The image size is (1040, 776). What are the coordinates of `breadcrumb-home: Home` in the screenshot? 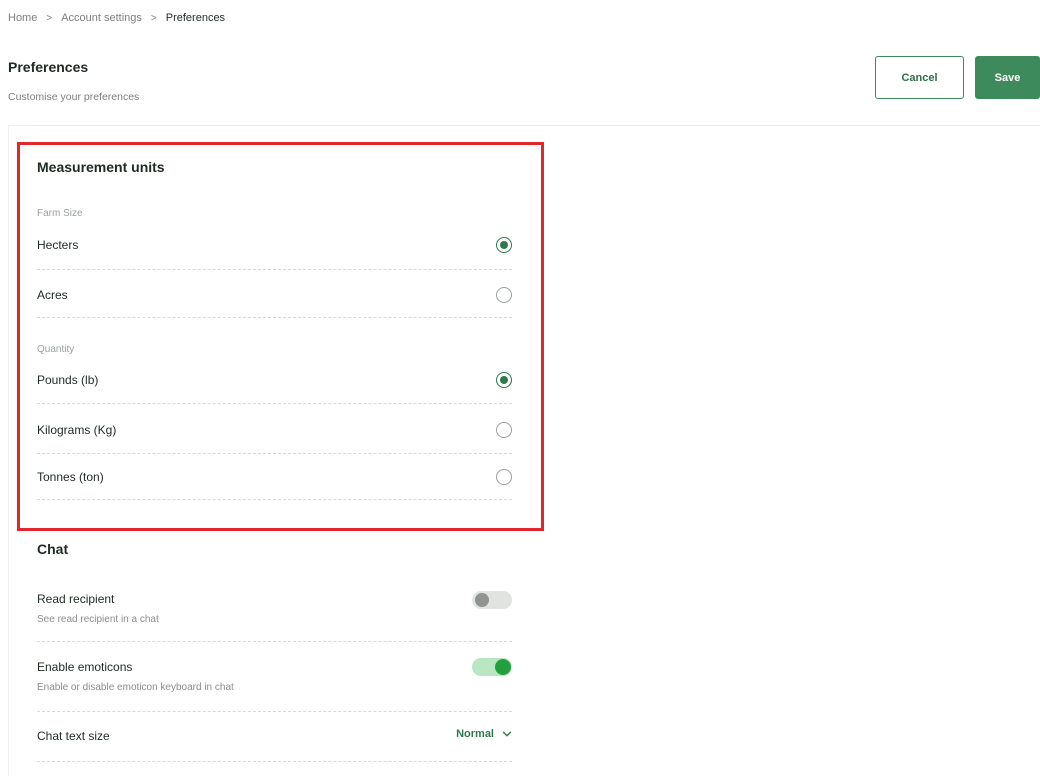 It's located at (22, 18).